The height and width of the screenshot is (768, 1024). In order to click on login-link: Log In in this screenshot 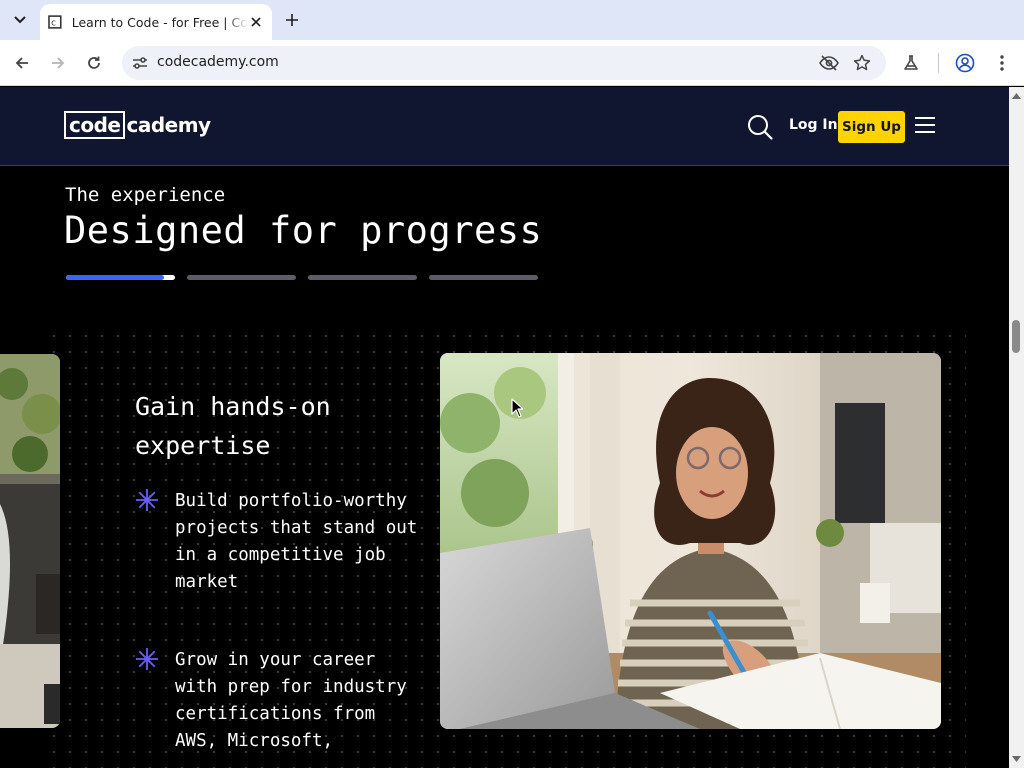, I will do `click(813, 125)`.